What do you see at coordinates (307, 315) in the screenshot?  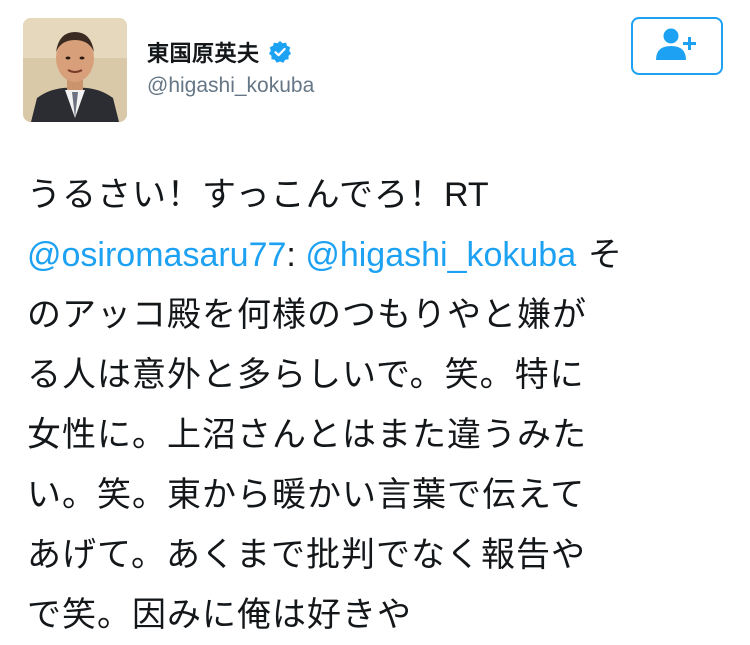 I see `tweet-line: のアッコ殿を何様のつもりやと嫌が` at bounding box center [307, 315].